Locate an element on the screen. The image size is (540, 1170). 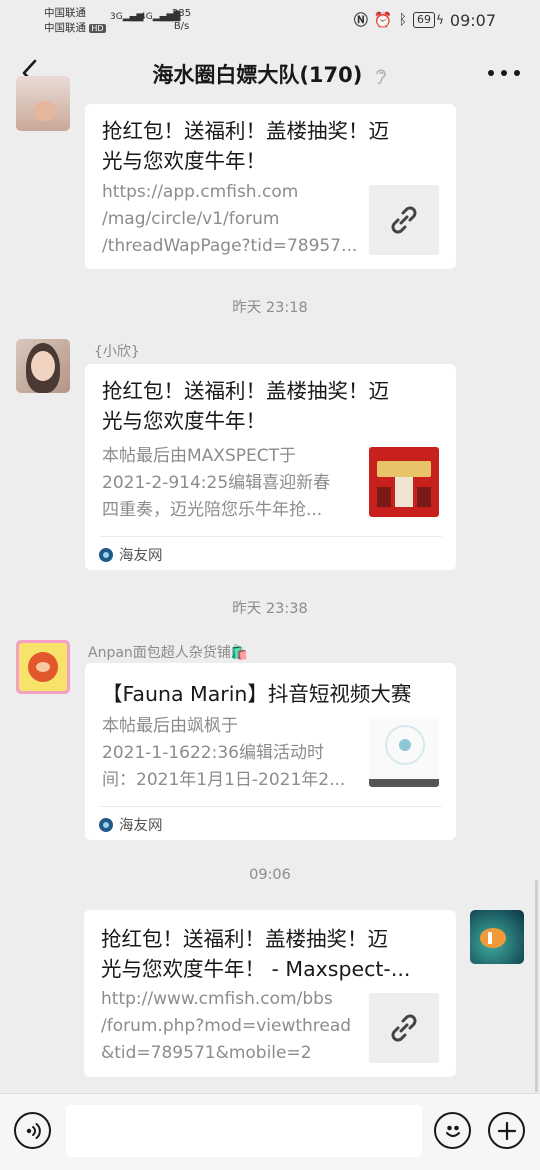
plus-icon is located at coordinates (506, 1130).